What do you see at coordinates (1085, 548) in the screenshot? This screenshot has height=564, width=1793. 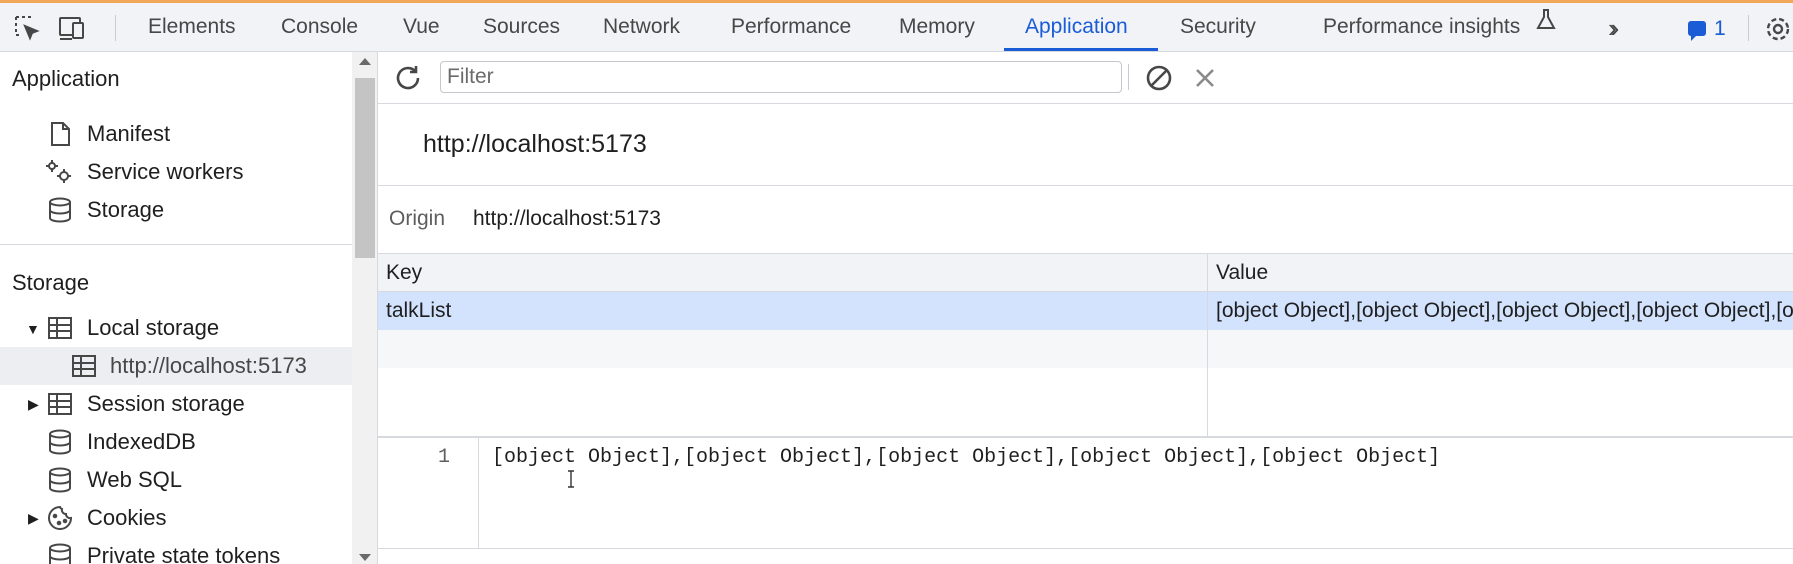 I see `preview-divider` at bounding box center [1085, 548].